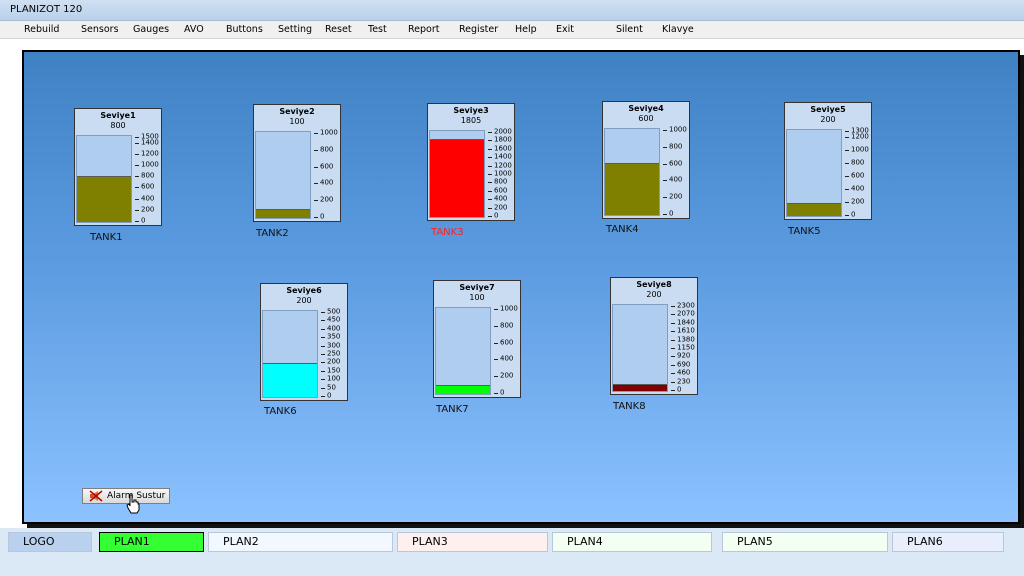  What do you see at coordinates (948, 542) in the screenshot?
I see `plan-tab-plan6: PLAN6` at bounding box center [948, 542].